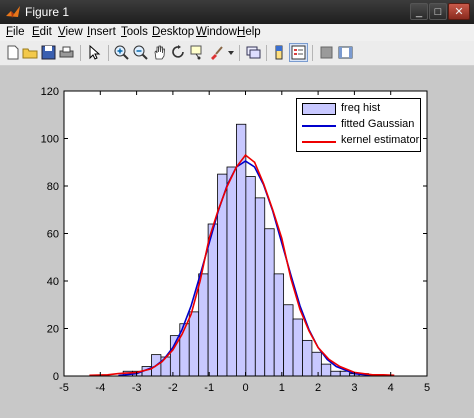 The height and width of the screenshot is (418, 474). Describe the element at coordinates (159, 52) in the screenshot. I see `pan-icon` at that location.